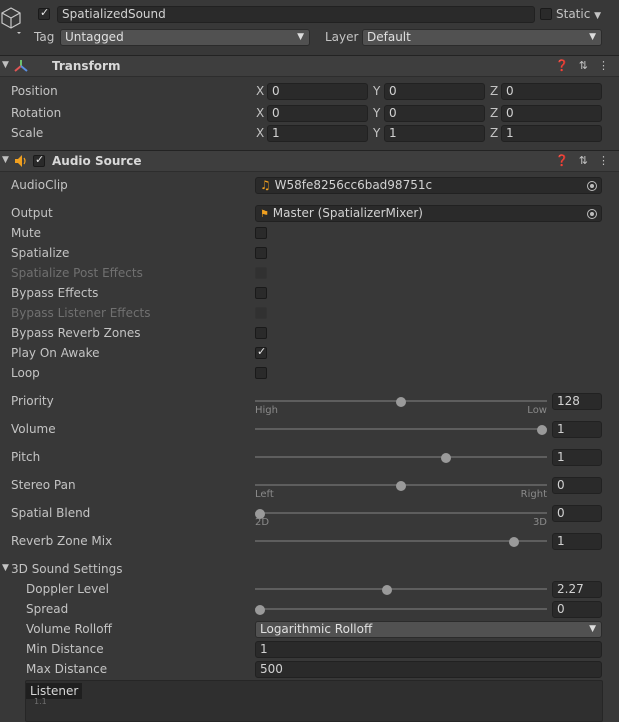  What do you see at coordinates (542, 430) in the screenshot?
I see `volume-slider-knob` at bounding box center [542, 430].